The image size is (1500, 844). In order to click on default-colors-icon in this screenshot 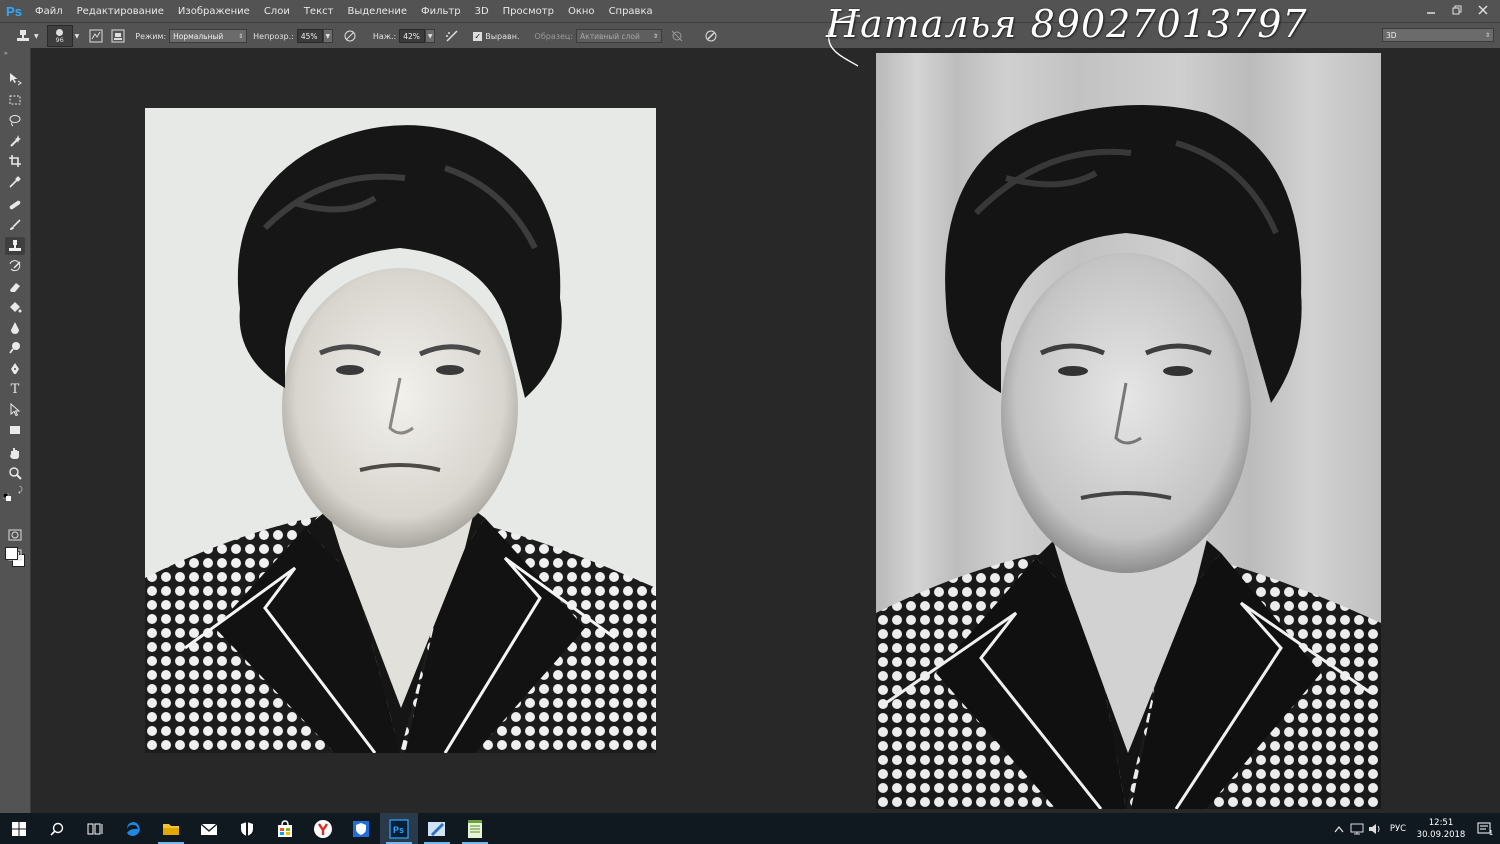, I will do `click(6, 495)`.